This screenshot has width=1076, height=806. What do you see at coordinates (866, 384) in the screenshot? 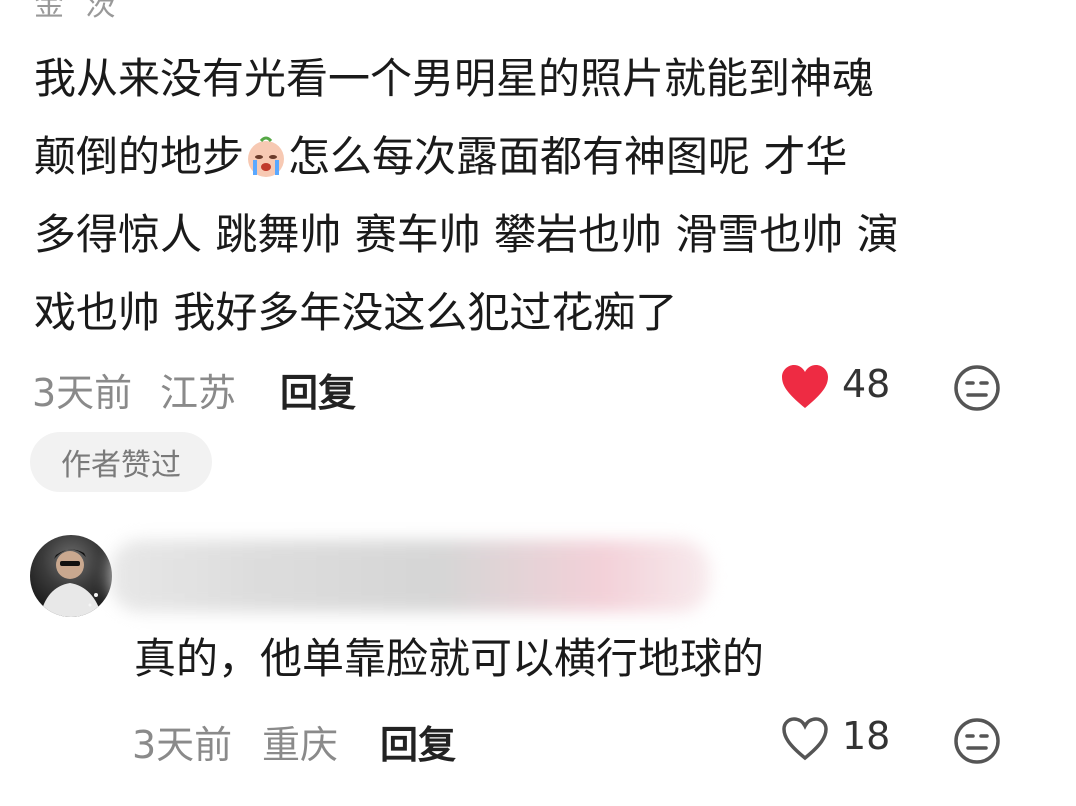
I see `comment-like-count: 48` at bounding box center [866, 384].